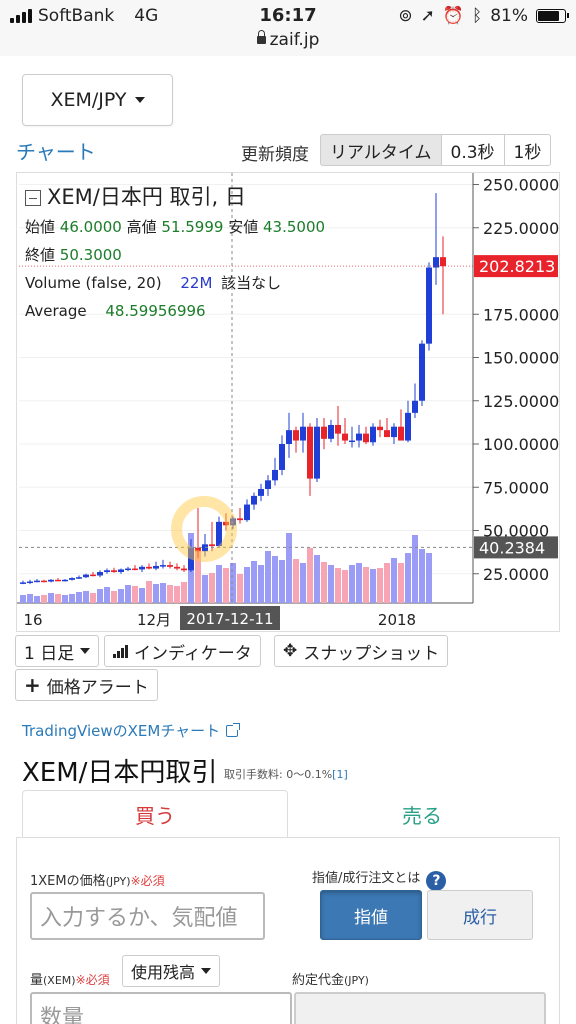 Image resolution: width=576 pixels, height=1024 pixels. I want to click on plus-icon: +, so click(32, 685).